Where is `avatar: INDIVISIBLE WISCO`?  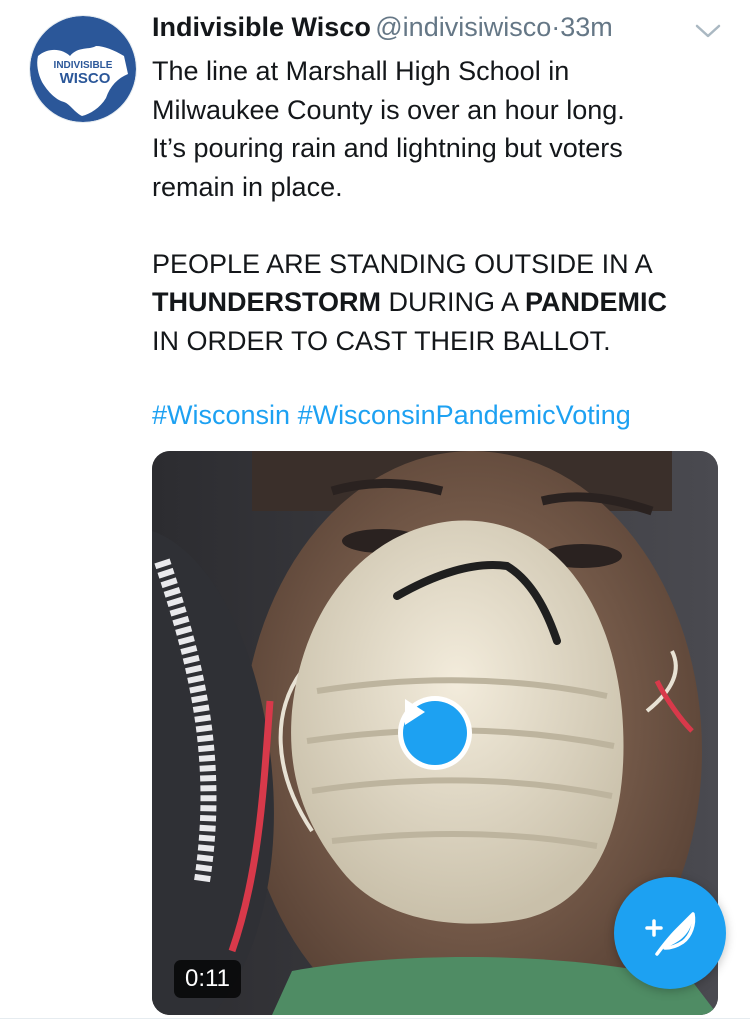 avatar: INDIVISIBLE WISCO is located at coordinates (83, 69).